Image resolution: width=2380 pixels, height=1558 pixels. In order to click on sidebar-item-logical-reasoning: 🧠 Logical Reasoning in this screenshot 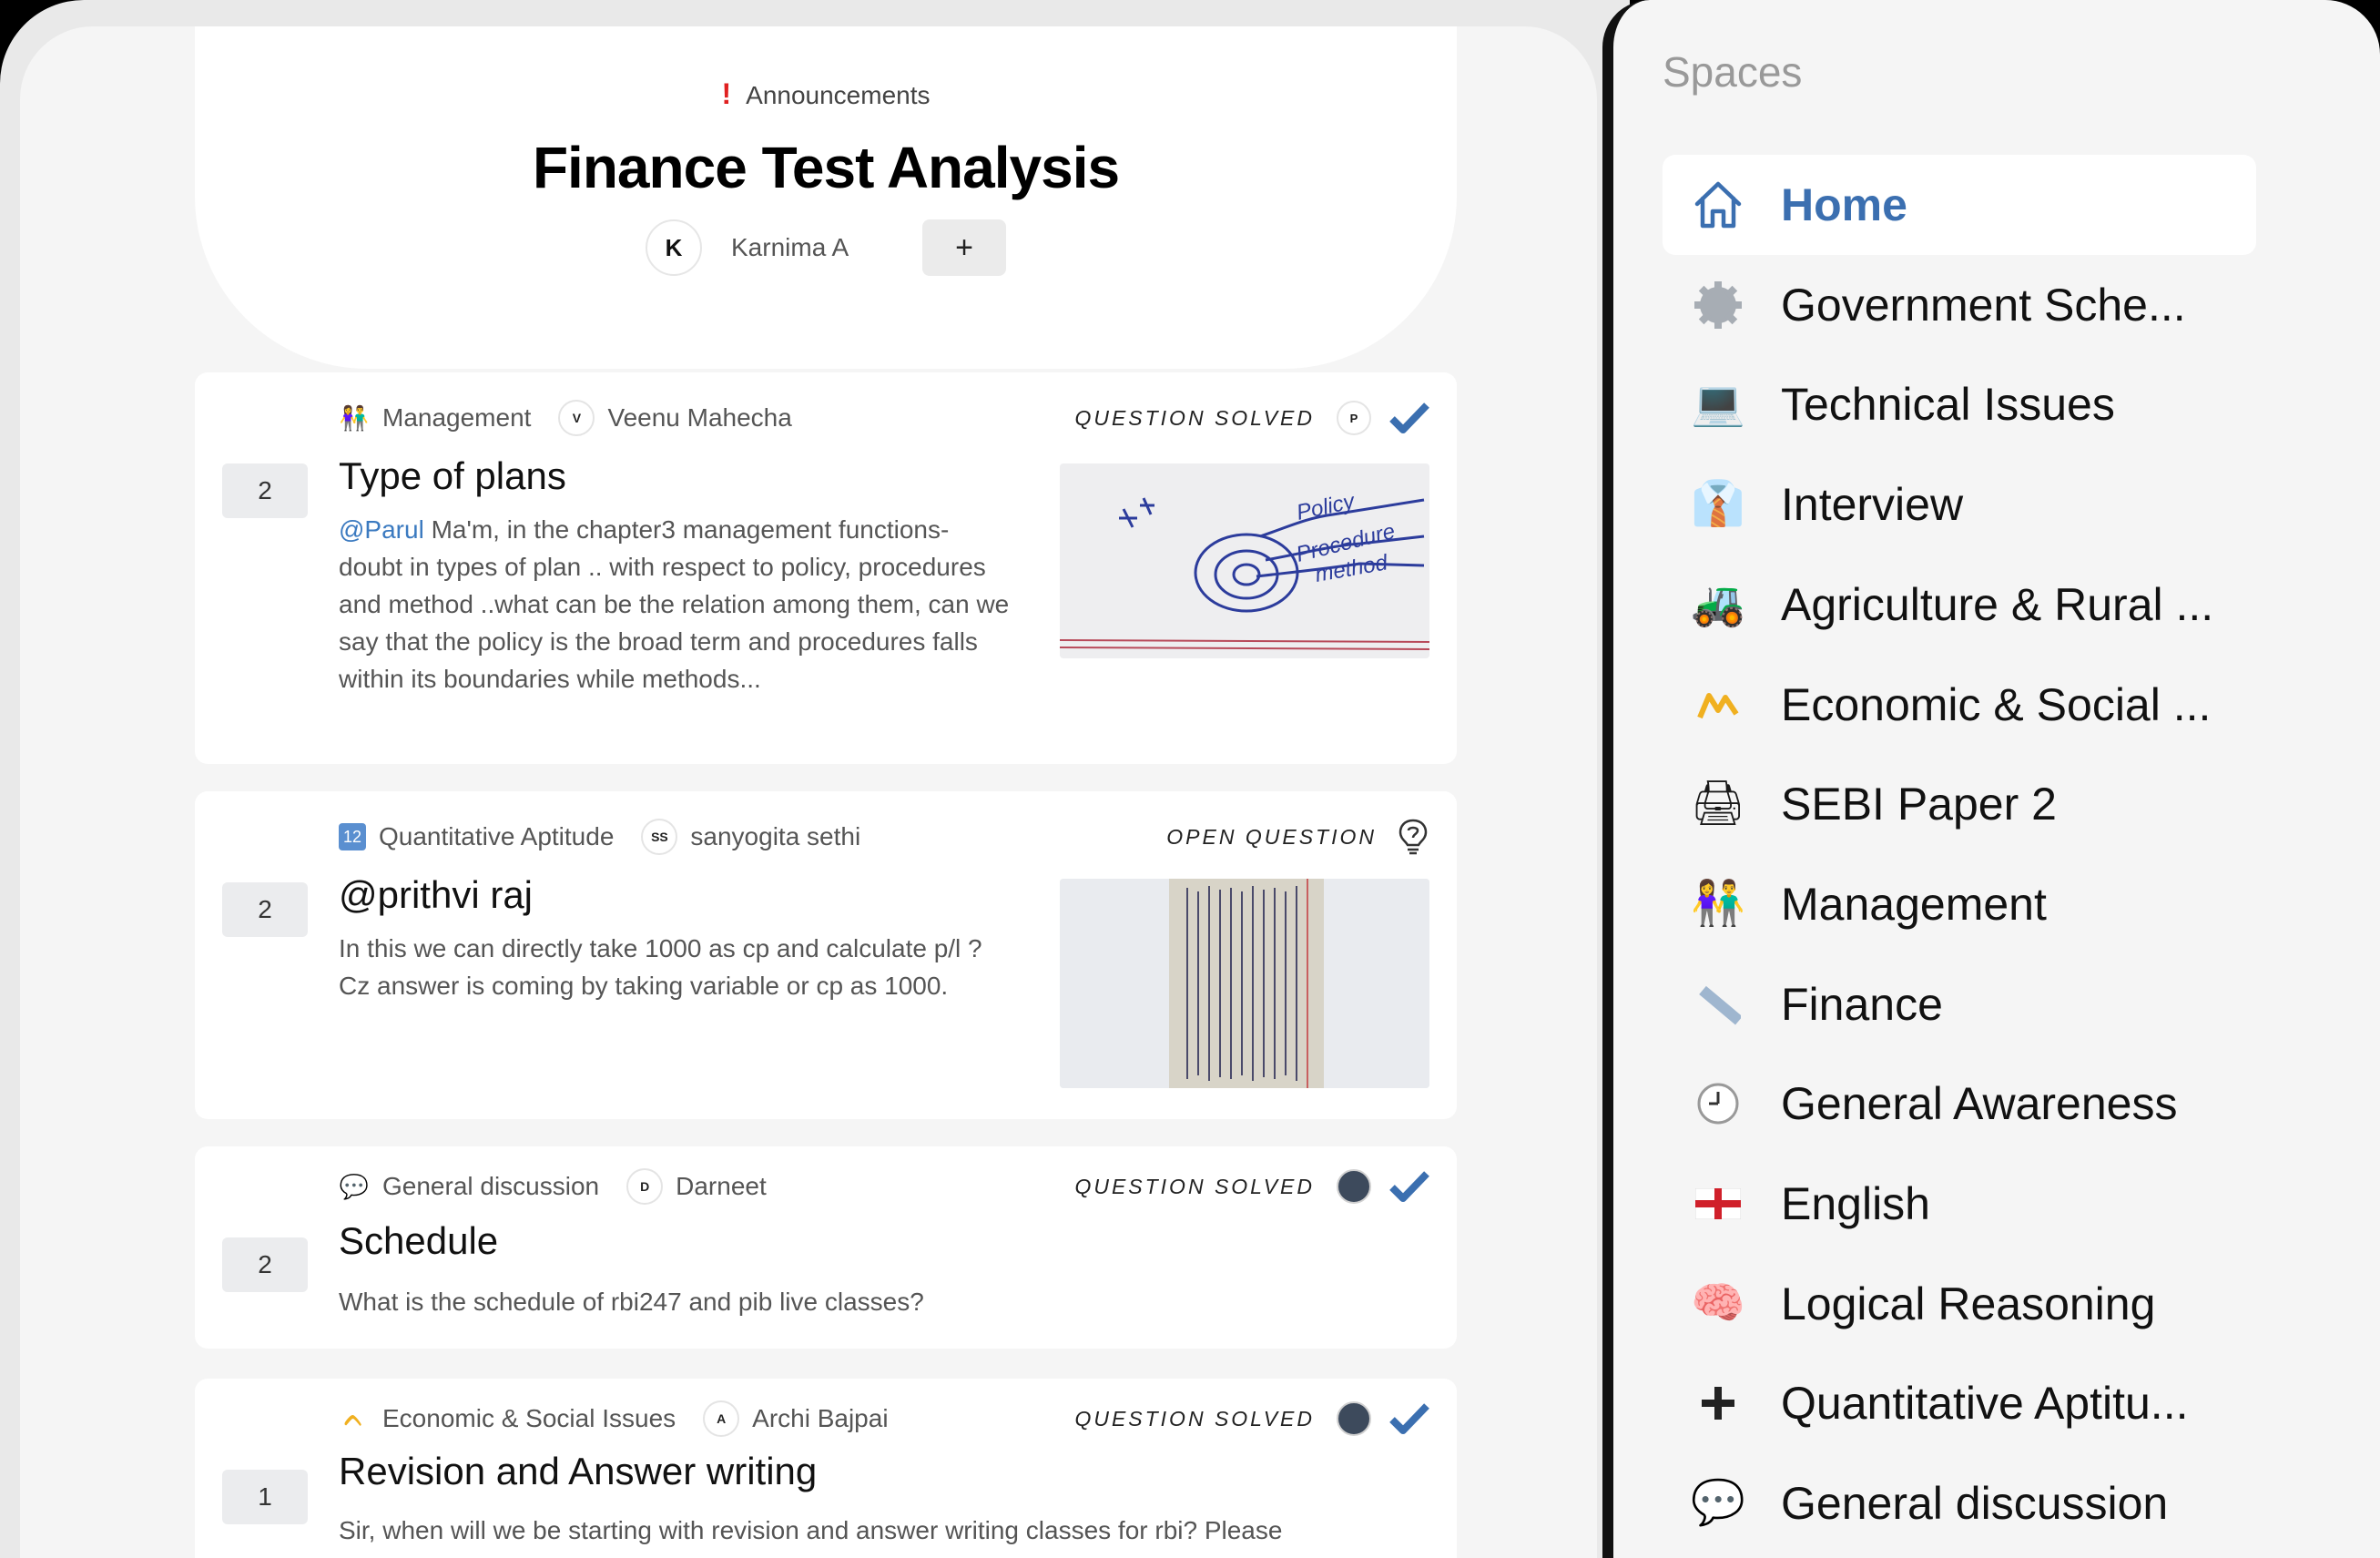, I will do `click(1959, 1304)`.